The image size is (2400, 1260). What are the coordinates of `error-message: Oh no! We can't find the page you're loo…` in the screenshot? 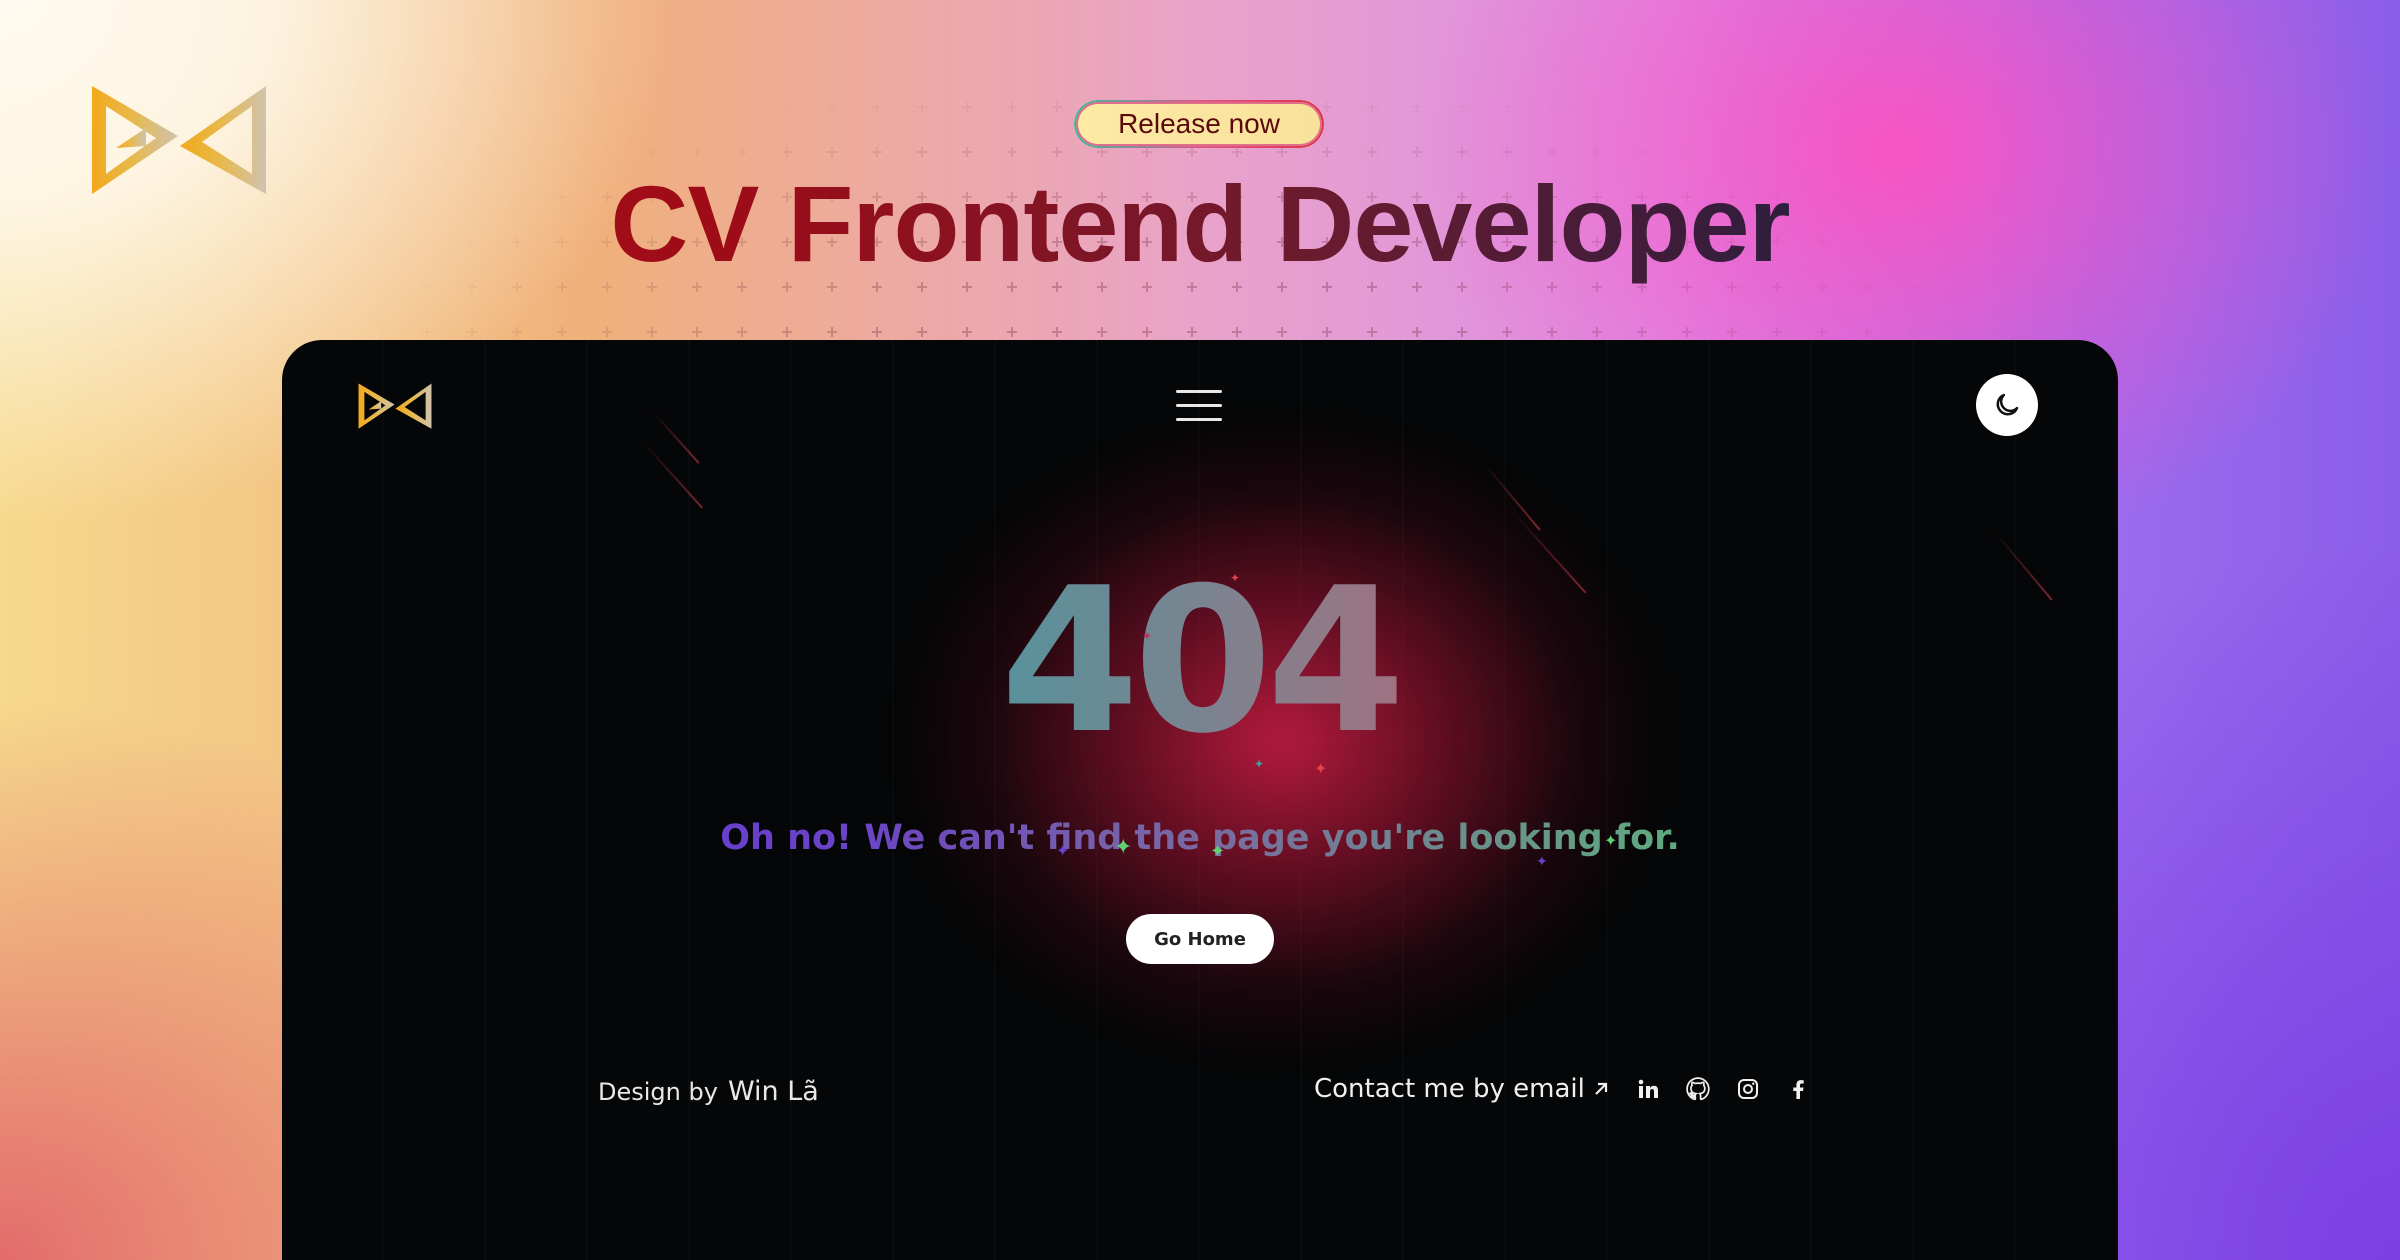 It's located at (1200, 838).